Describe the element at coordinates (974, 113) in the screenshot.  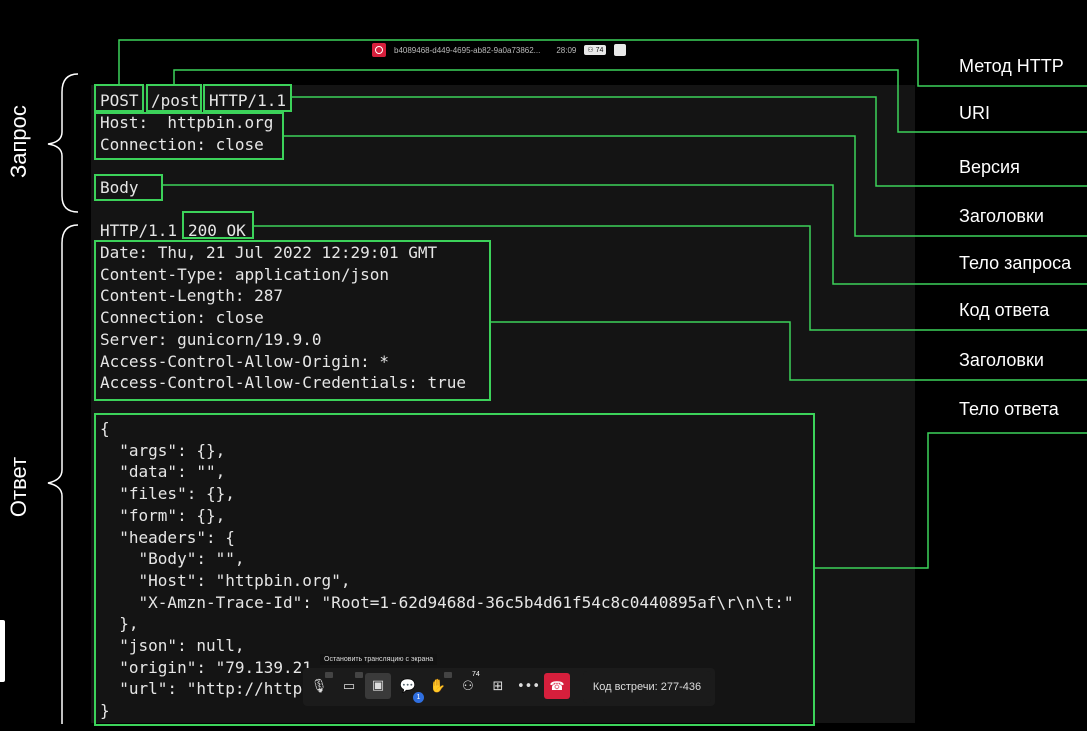
I see `label-uri: URI` at that location.